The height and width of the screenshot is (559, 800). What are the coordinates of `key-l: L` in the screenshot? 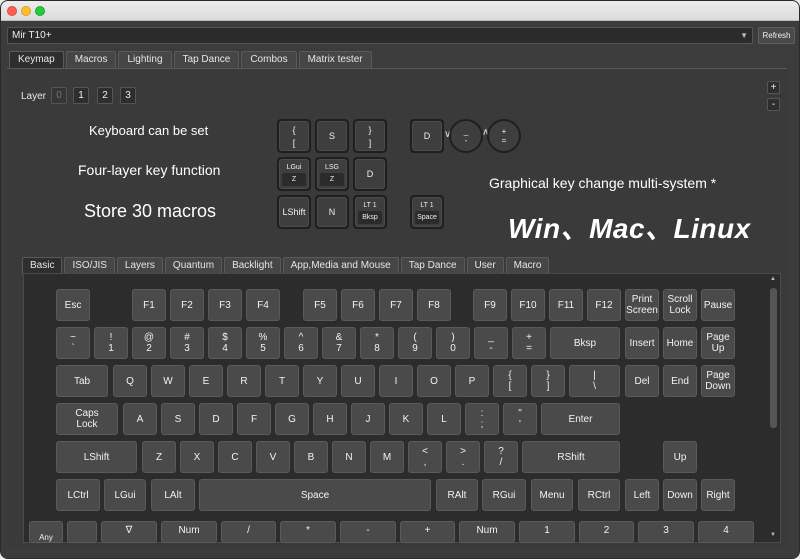 It's located at (444, 419).